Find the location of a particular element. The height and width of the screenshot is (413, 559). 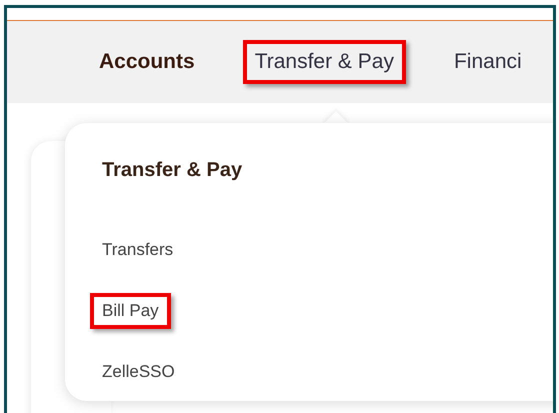

menu-heading: Transfer & Pay is located at coordinates (173, 170).